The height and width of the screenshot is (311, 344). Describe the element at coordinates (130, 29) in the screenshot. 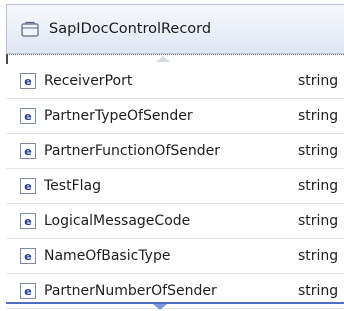

I see `panel-title: SapIDocControlRecord` at that location.